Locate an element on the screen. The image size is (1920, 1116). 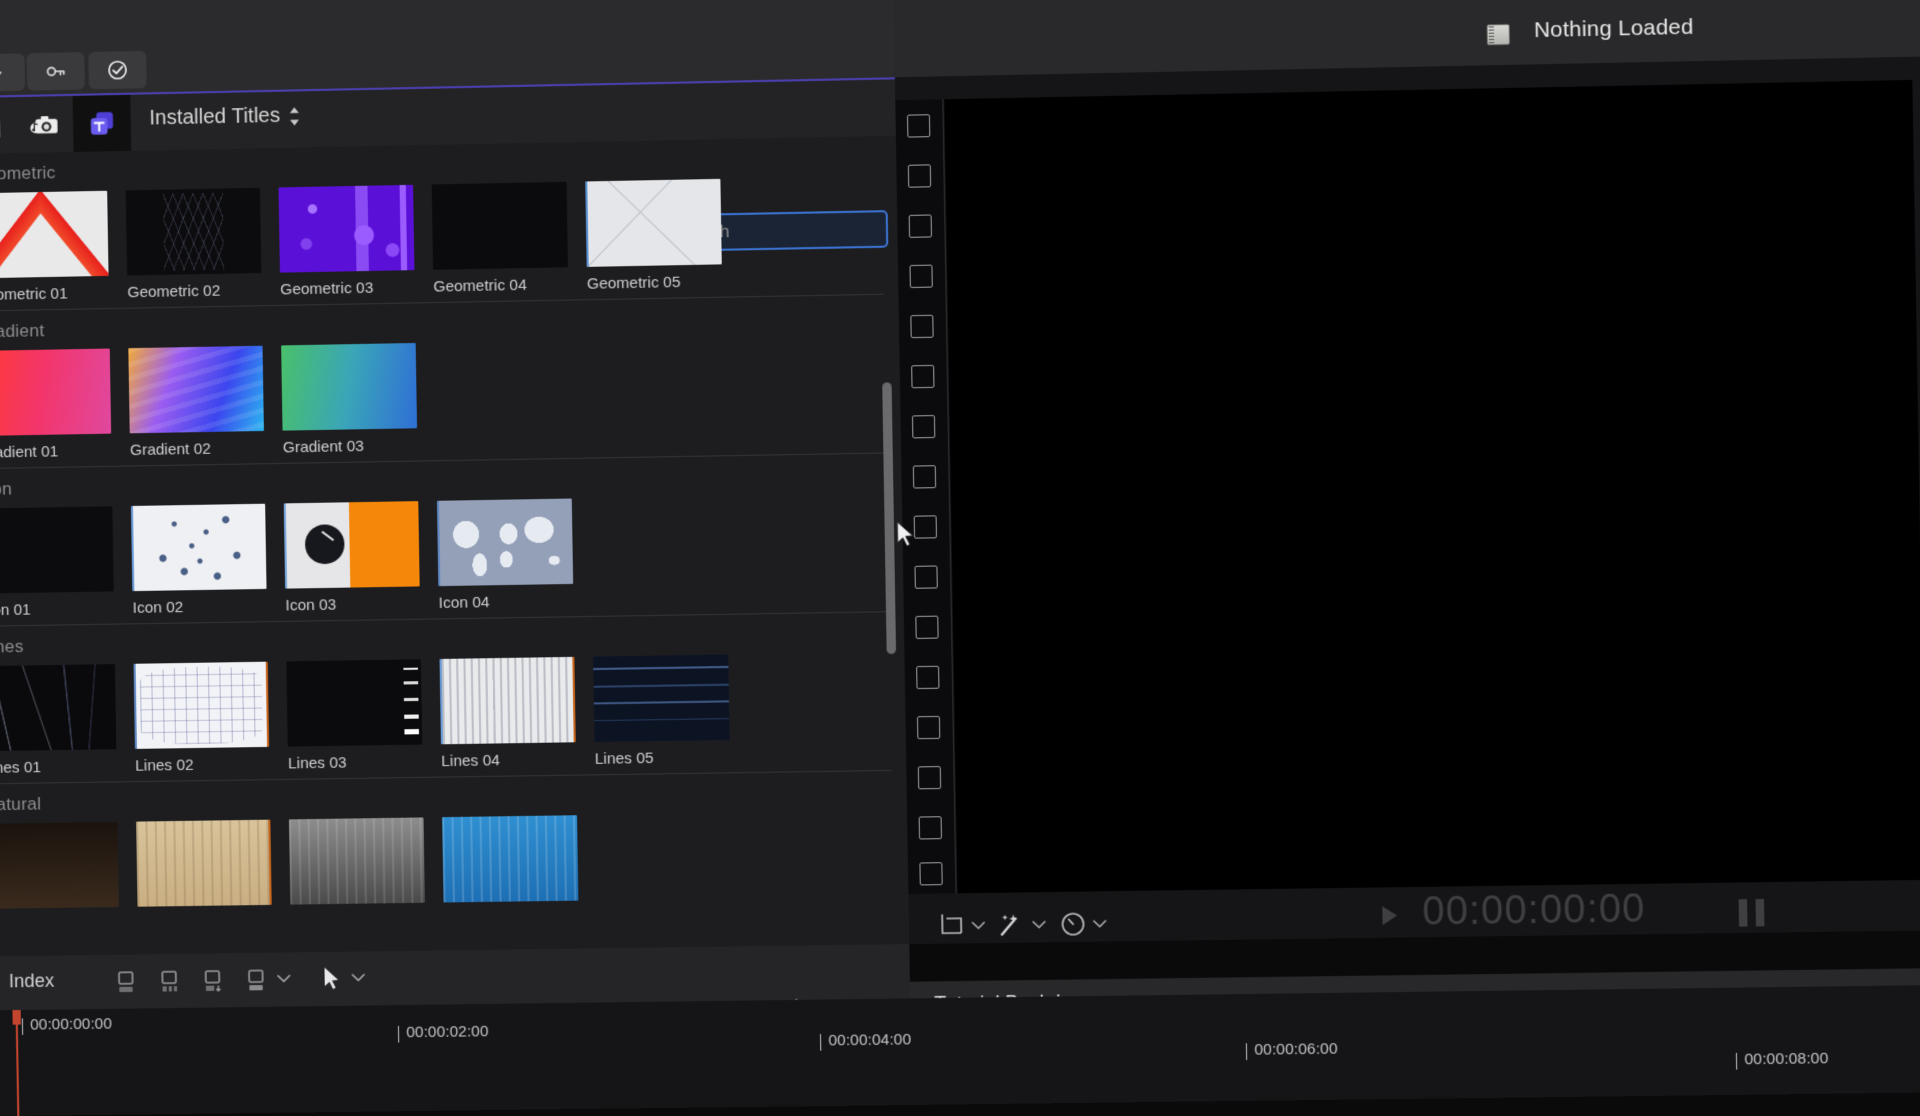
title-item: Lines 01 is located at coordinates (58, 720).